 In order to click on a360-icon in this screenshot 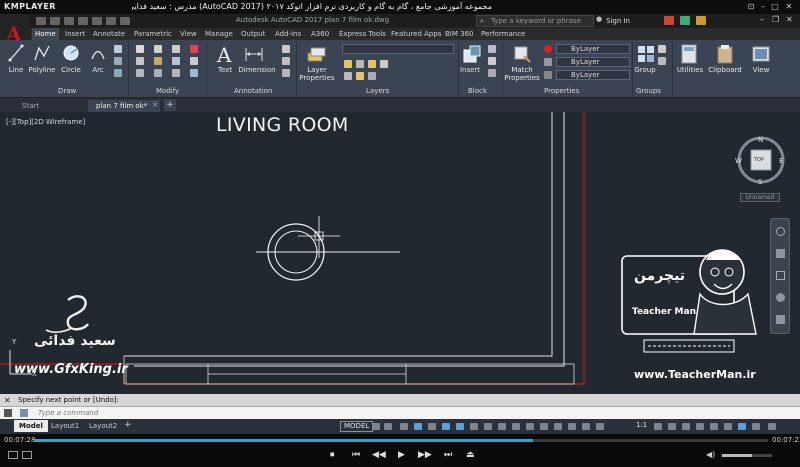, I will do `click(685, 20)`.